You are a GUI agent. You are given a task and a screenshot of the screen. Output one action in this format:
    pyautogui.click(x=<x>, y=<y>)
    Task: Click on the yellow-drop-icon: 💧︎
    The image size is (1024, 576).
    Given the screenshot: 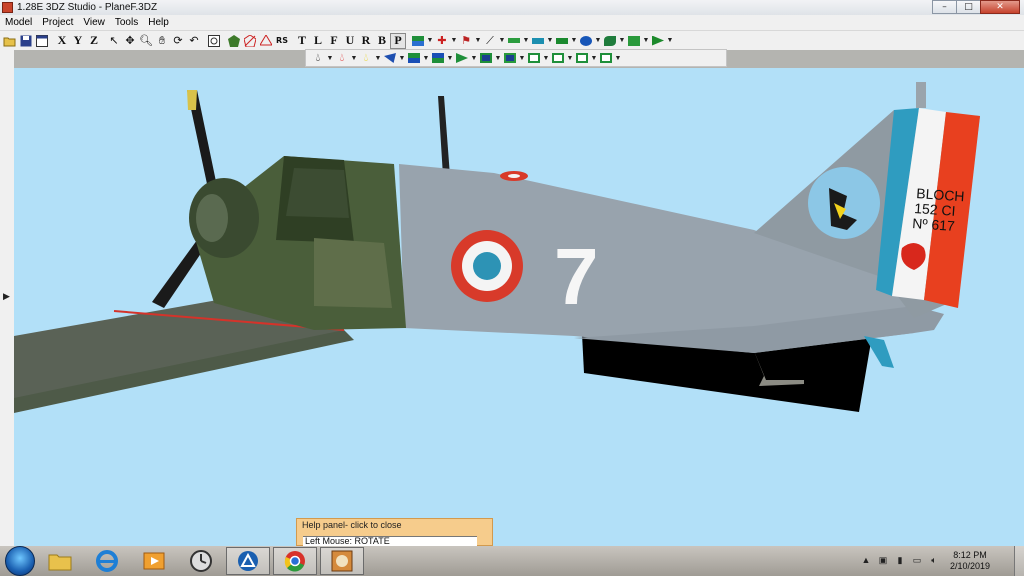 What is the action you would take?
    pyautogui.click(x=366, y=58)
    